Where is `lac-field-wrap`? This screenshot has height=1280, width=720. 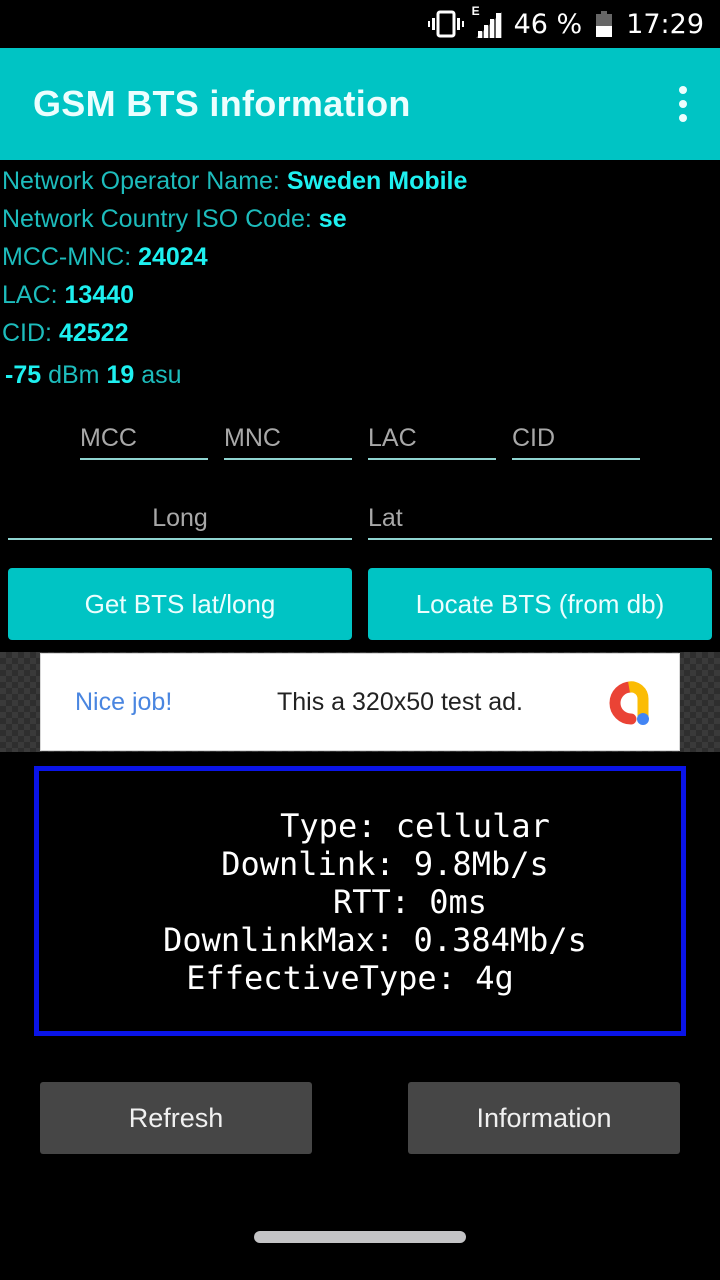 lac-field-wrap is located at coordinates (432, 435).